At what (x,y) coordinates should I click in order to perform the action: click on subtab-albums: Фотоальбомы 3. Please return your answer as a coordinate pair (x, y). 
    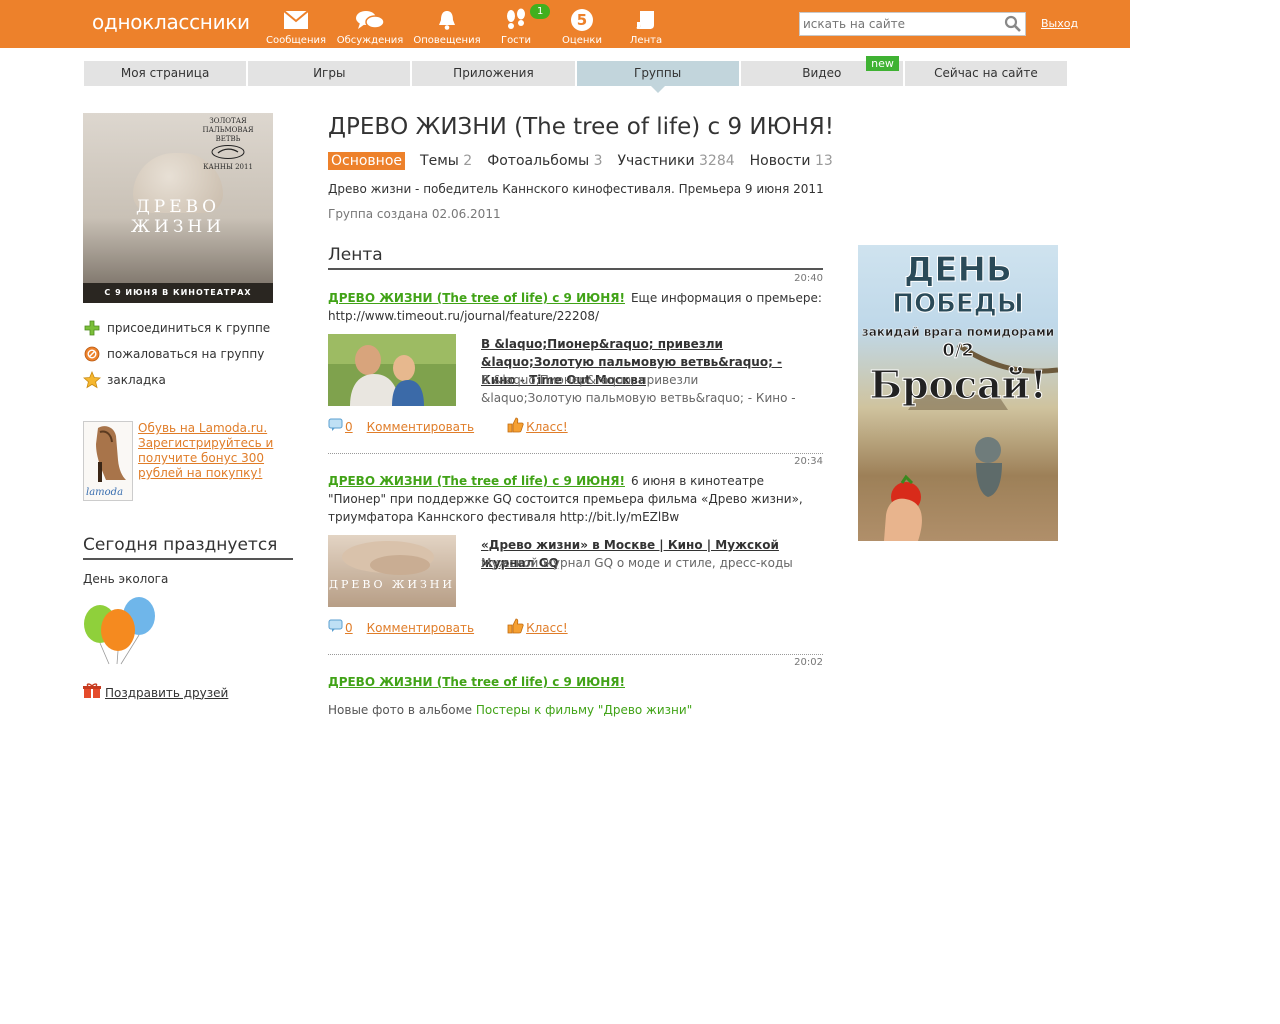
    Looking at the image, I should click on (544, 161).